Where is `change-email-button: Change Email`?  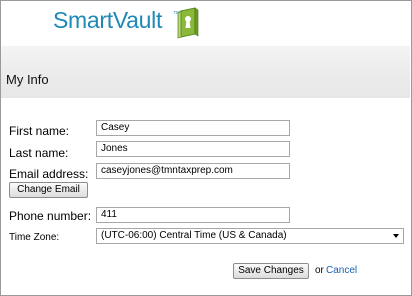
change-email-button: Change Email is located at coordinates (48, 190).